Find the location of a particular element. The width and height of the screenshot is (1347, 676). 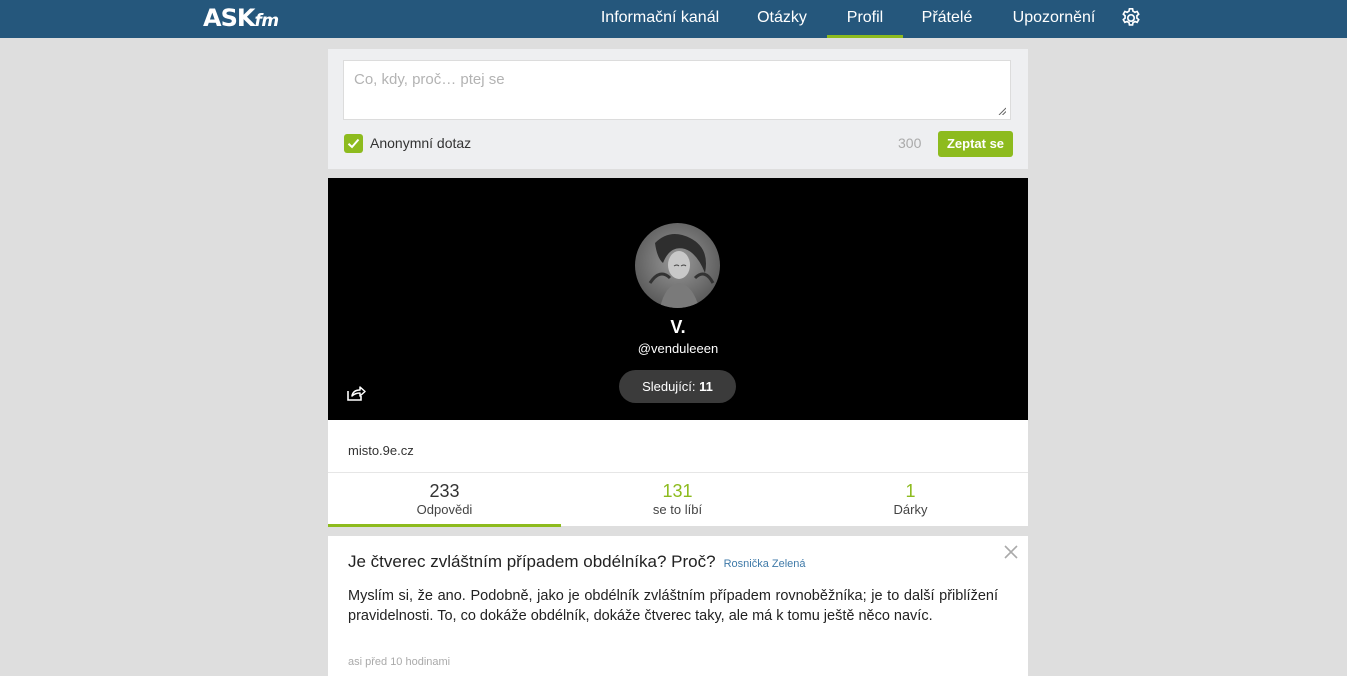

nav-item-feed: Informační kanál is located at coordinates (660, 19).